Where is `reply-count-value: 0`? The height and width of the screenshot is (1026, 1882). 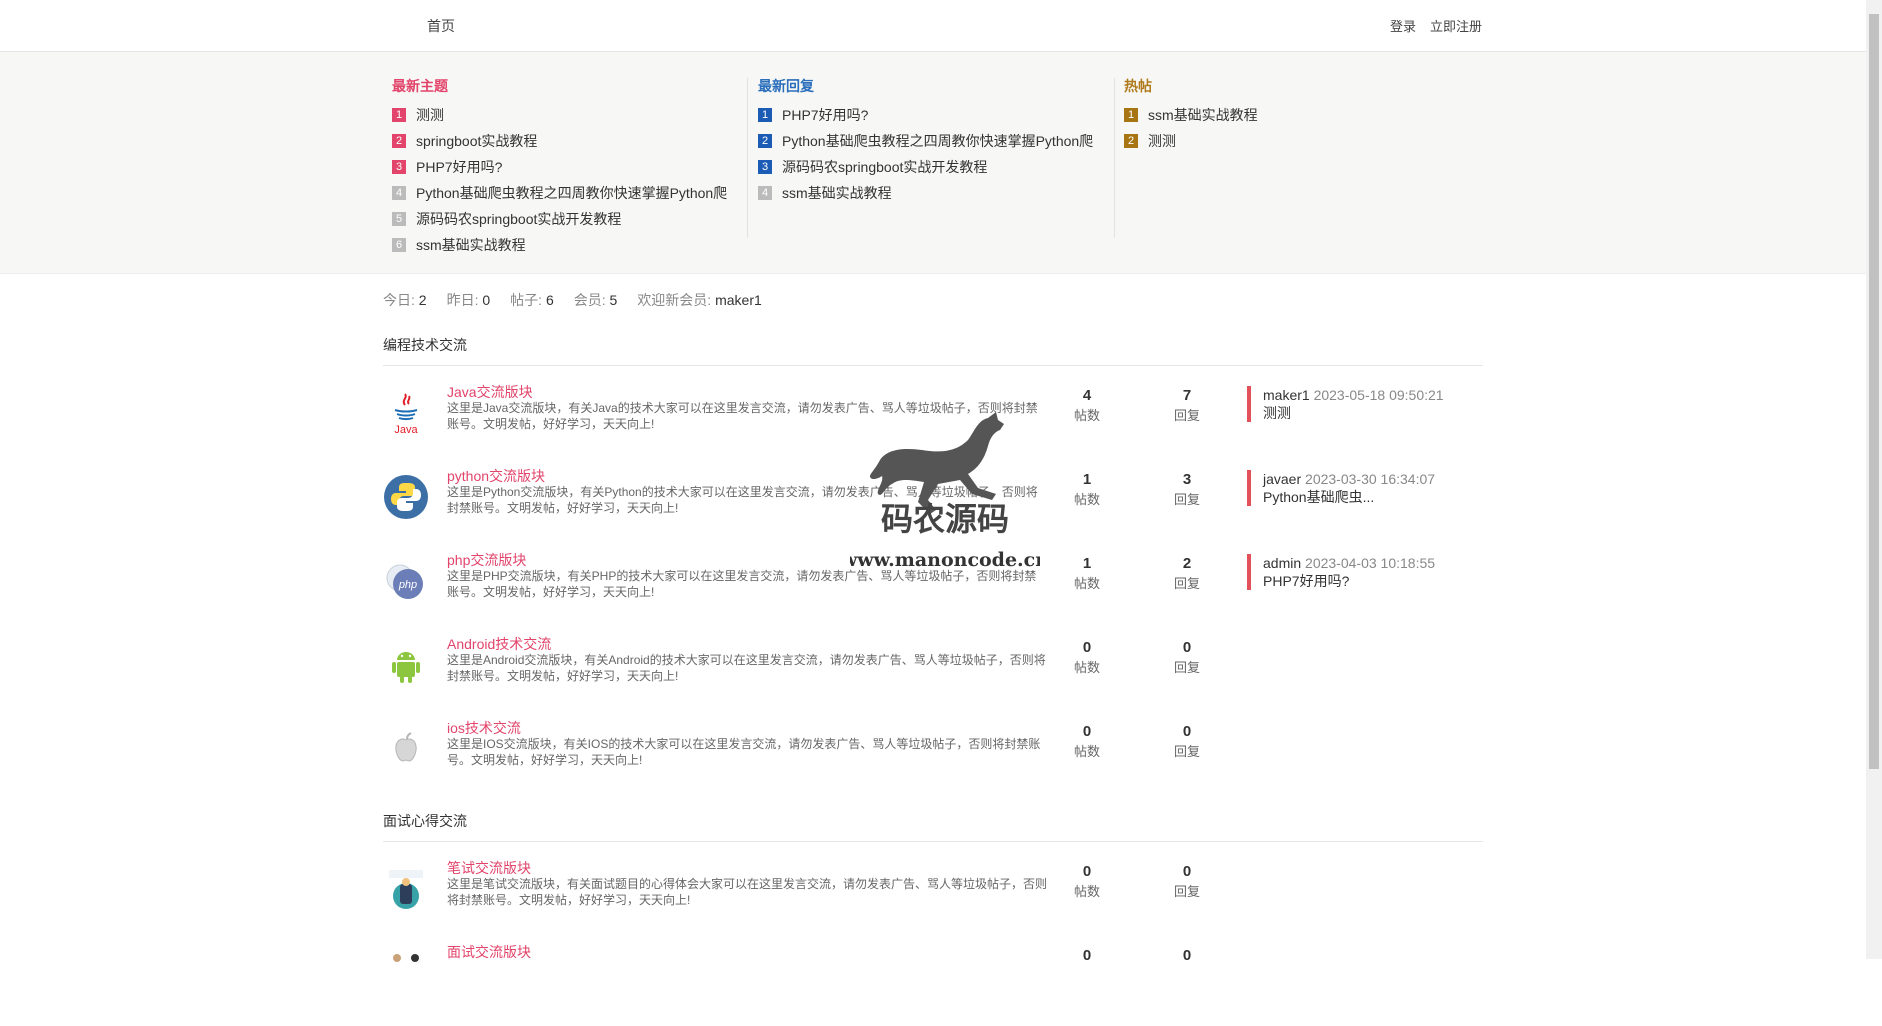
reply-count-value: 0 is located at coordinates (1187, 731).